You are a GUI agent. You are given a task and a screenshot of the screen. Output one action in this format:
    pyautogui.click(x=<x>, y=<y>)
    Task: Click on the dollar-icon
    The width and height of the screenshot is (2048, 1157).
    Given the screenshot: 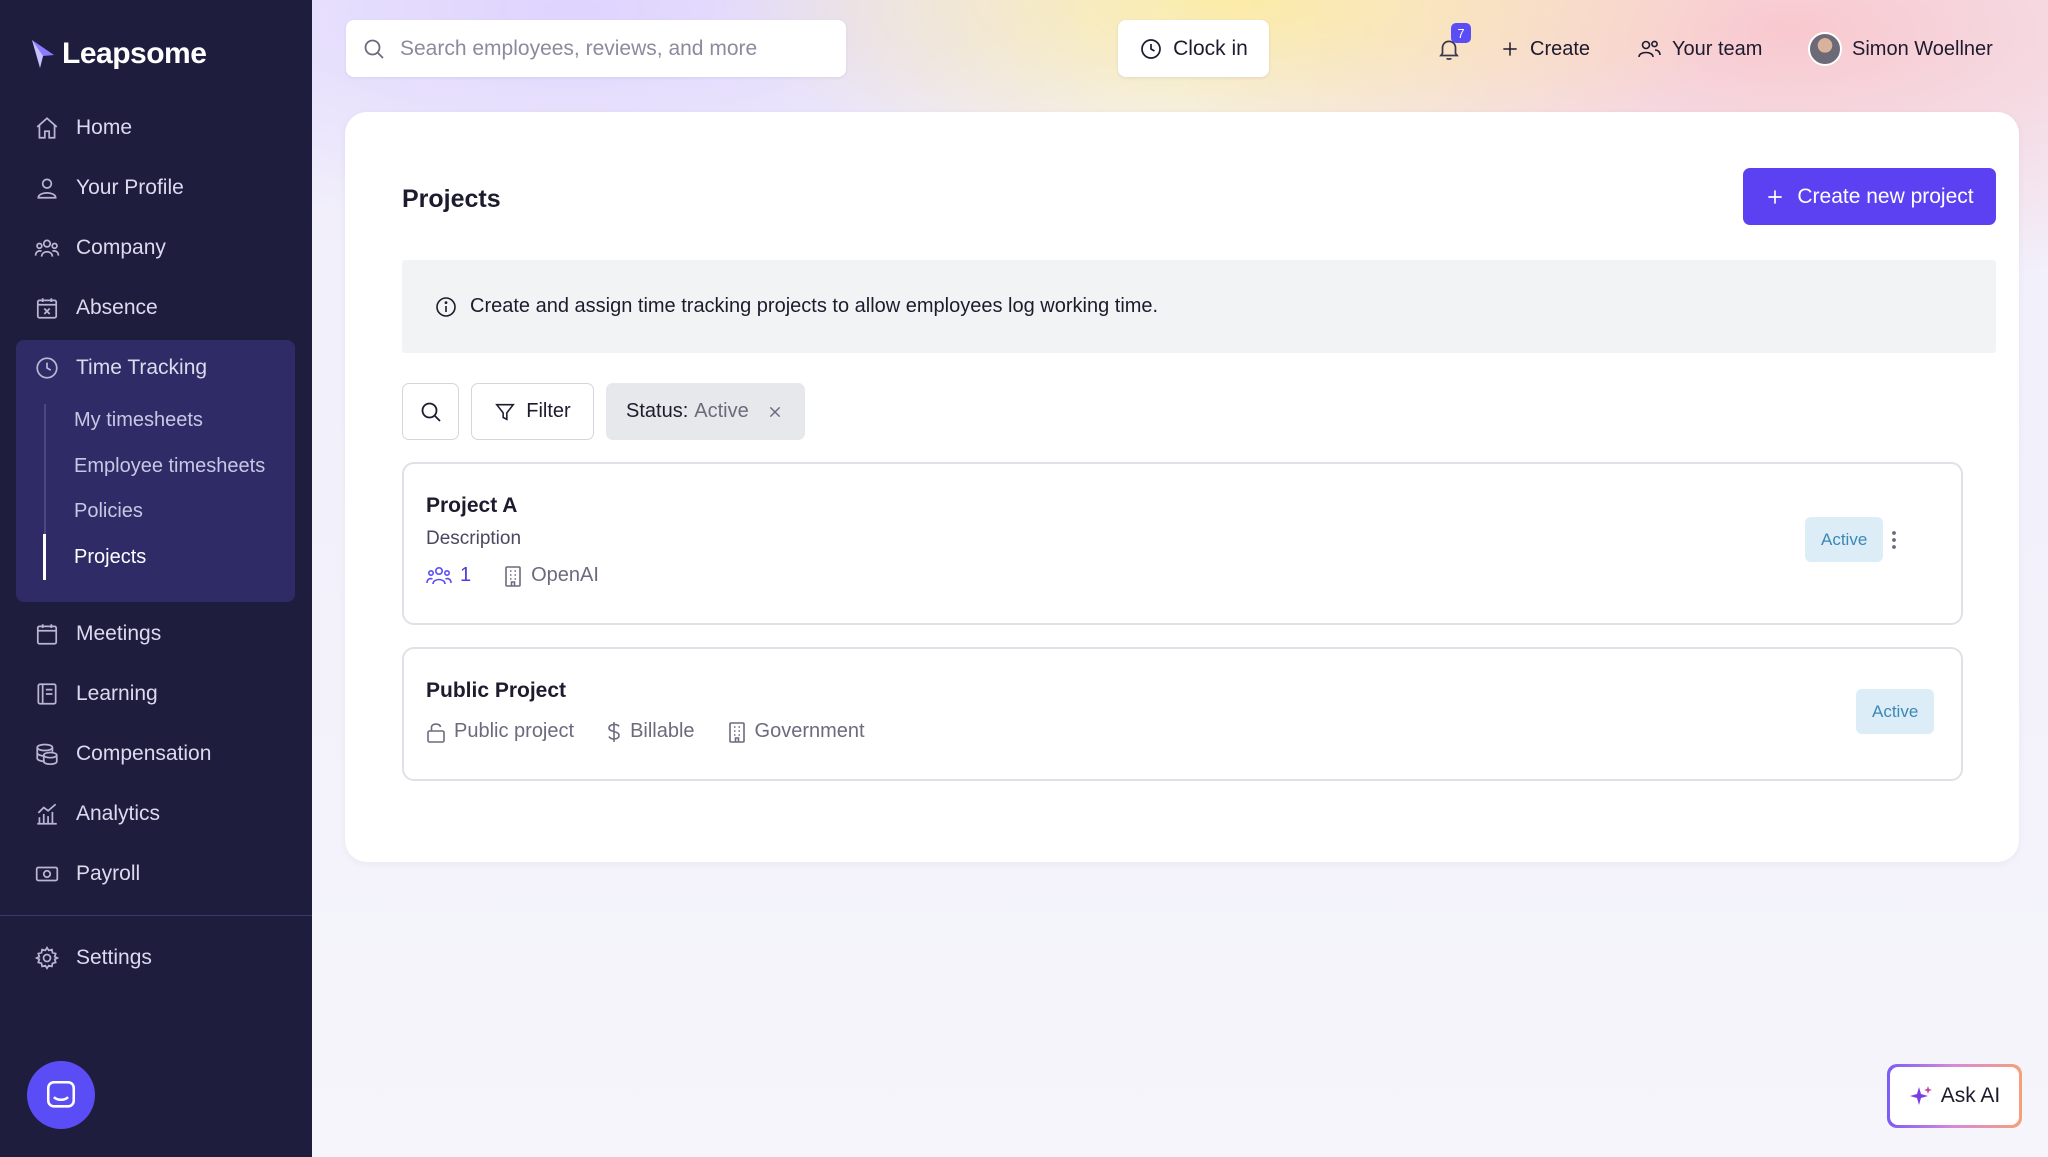 What is the action you would take?
    pyautogui.click(x=614, y=731)
    